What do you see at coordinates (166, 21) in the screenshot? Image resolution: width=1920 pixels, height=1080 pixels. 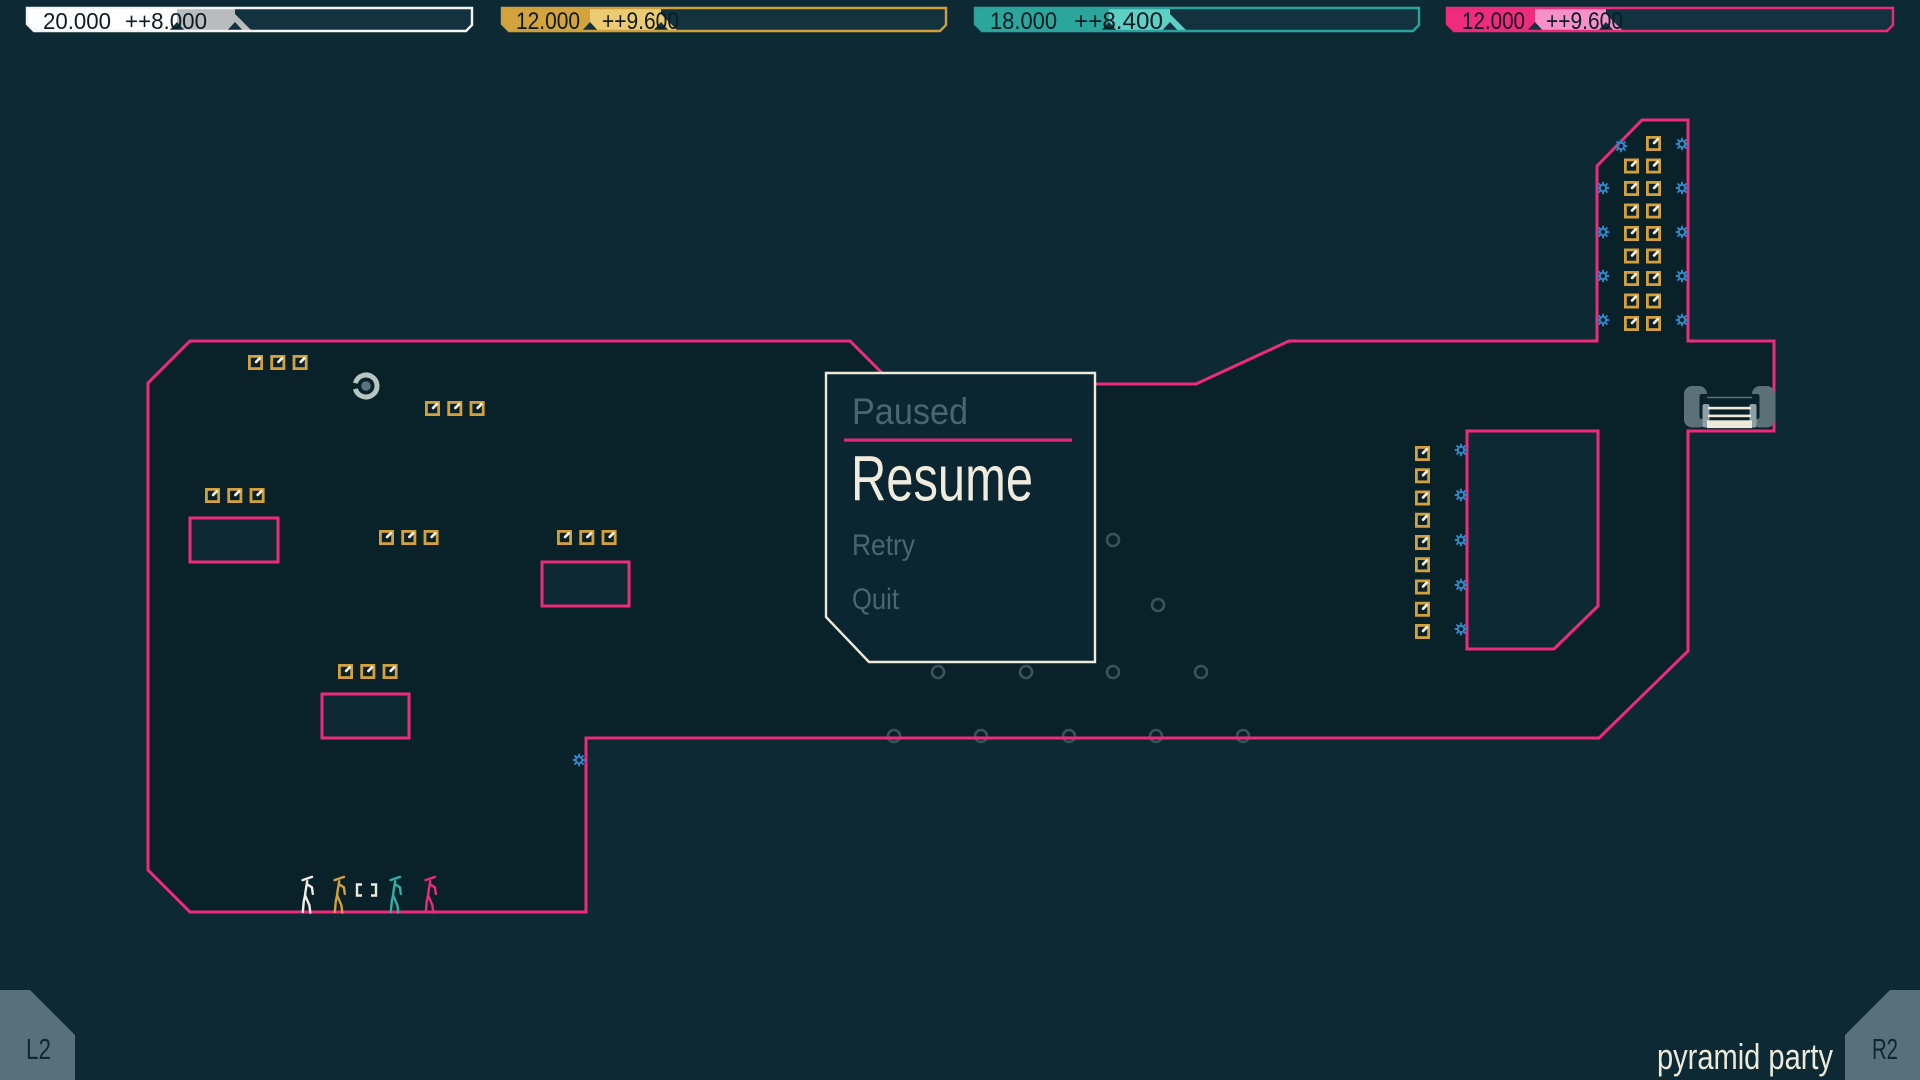 I see `svg-text: ++8.000` at bounding box center [166, 21].